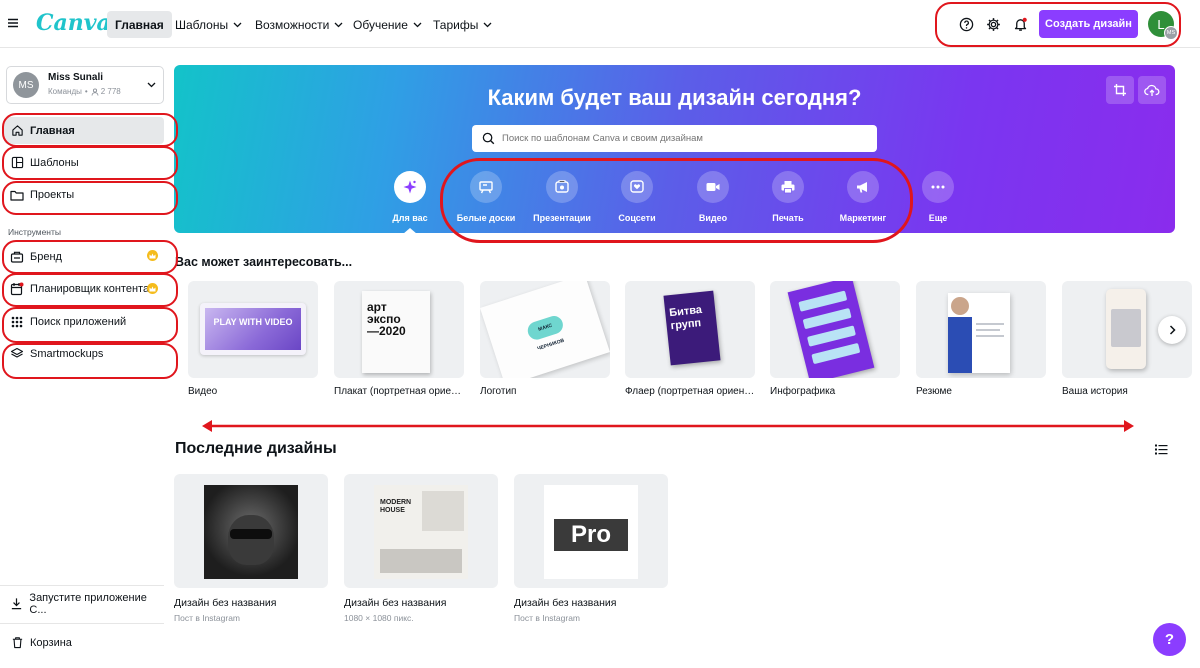 This screenshot has height=668, width=1200. What do you see at coordinates (299, 24) in the screenshot?
I see `nav-features: Возможности` at bounding box center [299, 24].